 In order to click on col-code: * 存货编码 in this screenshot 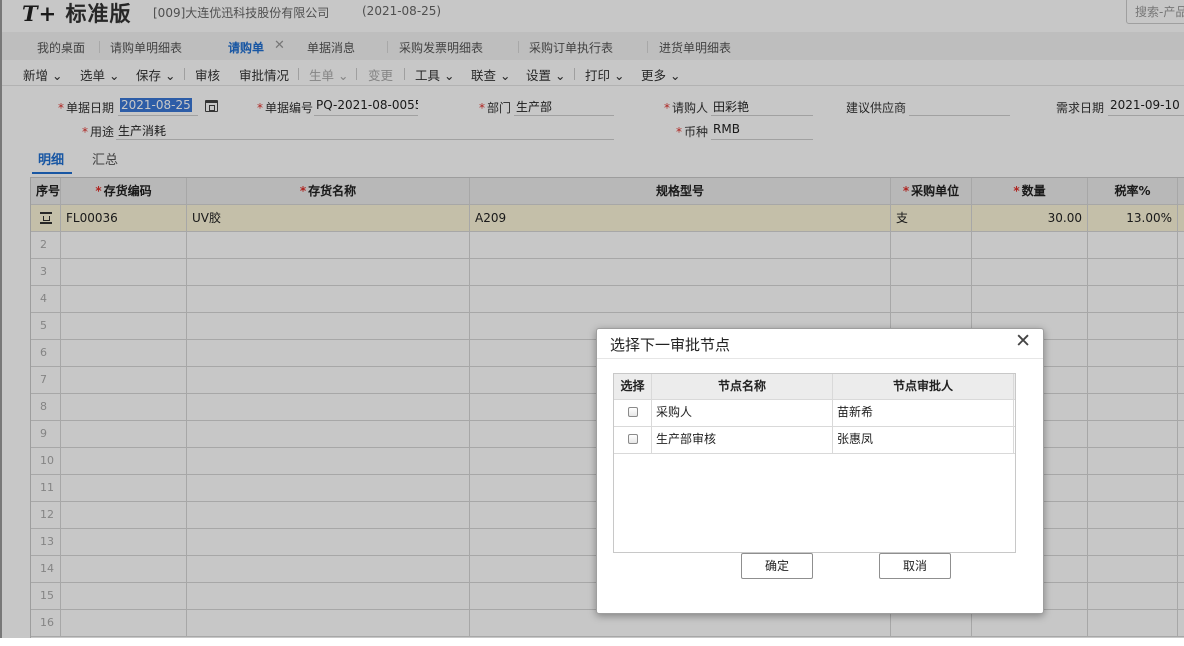, I will do `click(124, 191)`.